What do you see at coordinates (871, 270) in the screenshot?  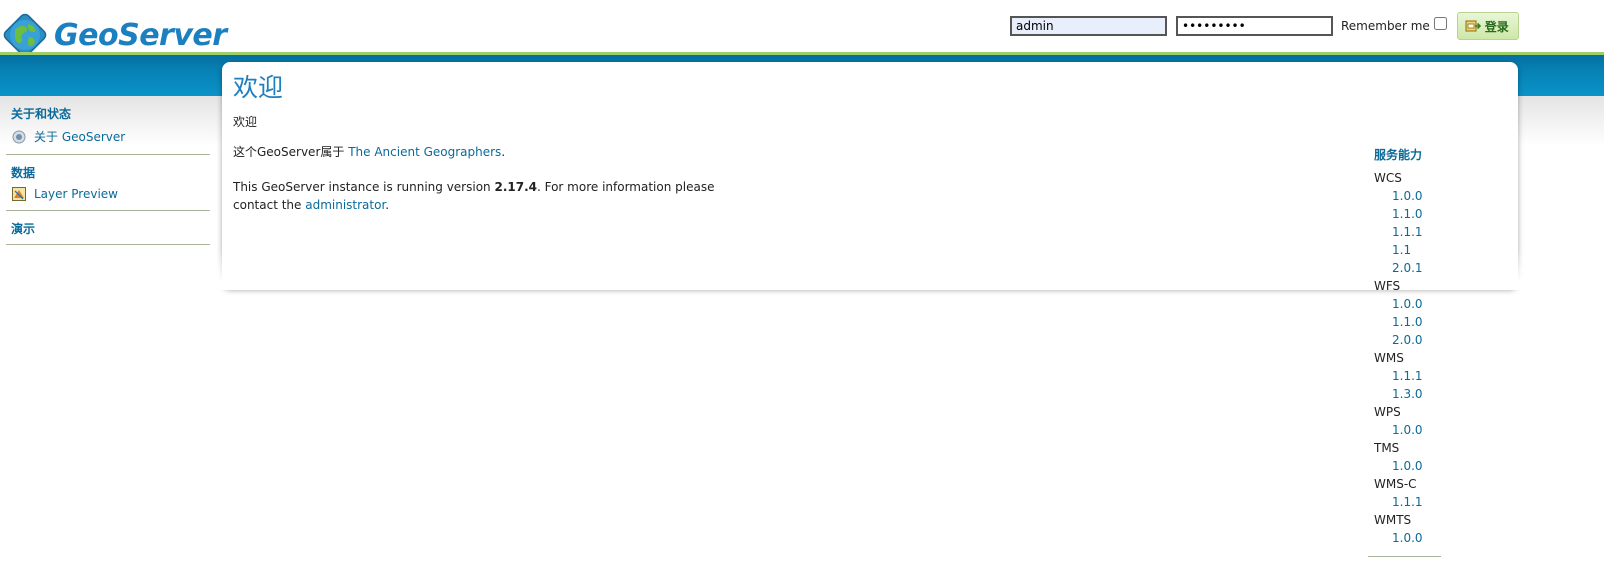 I see `content-panel-fade` at bounding box center [871, 270].